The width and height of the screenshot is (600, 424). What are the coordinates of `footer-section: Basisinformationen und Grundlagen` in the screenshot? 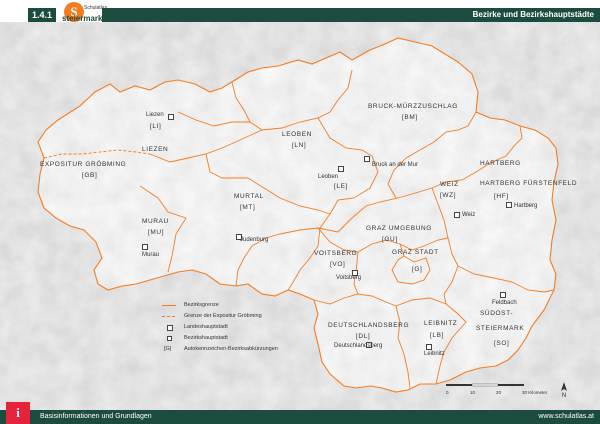 It's located at (96, 416).